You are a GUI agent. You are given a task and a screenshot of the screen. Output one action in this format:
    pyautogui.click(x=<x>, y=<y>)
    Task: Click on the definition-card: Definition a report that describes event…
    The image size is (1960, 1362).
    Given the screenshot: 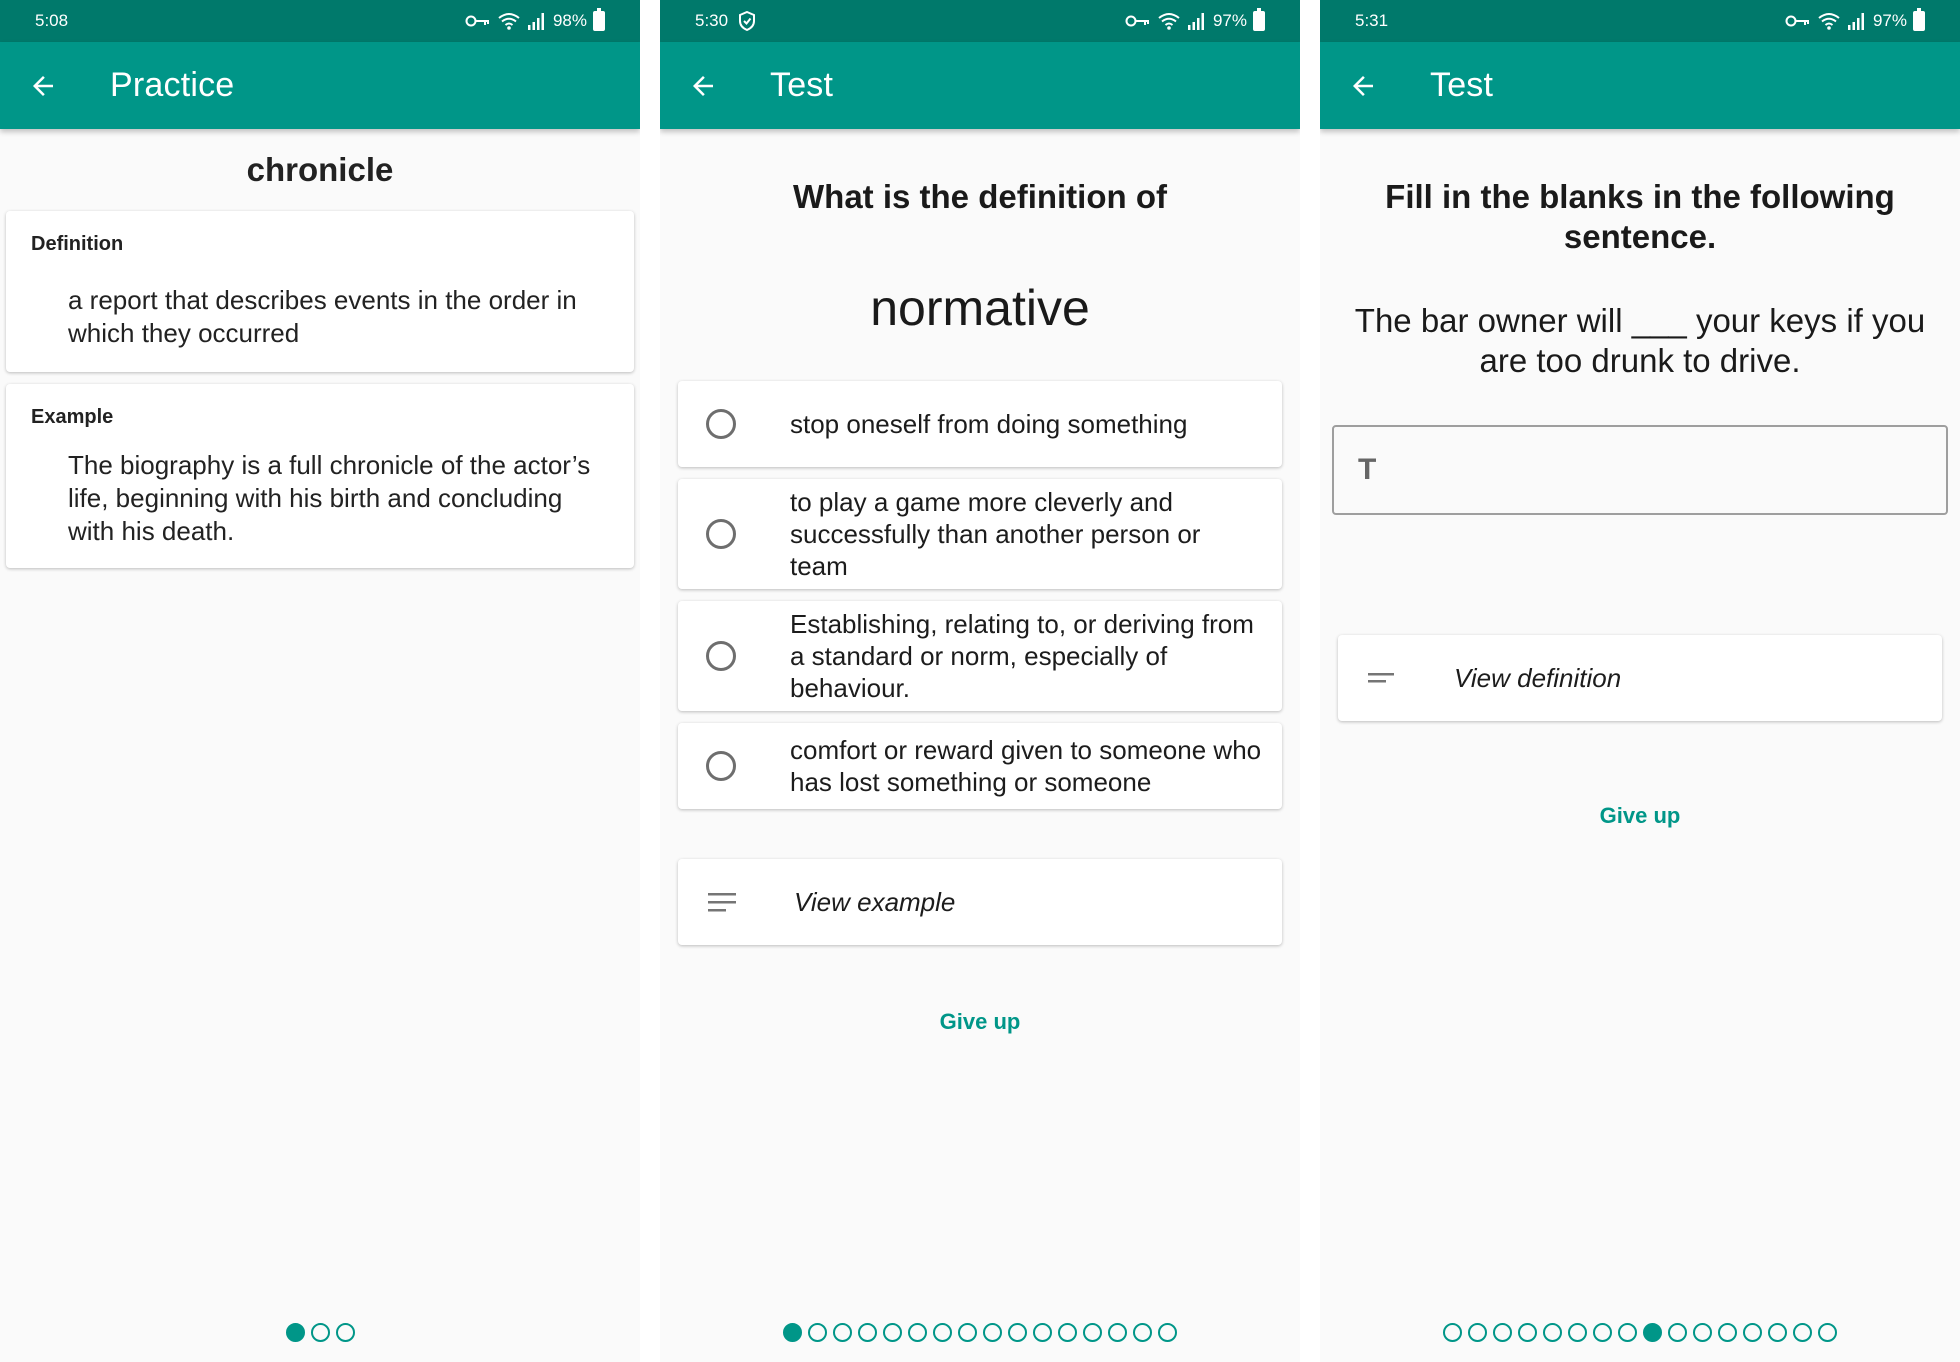 What is the action you would take?
    pyautogui.click(x=320, y=291)
    